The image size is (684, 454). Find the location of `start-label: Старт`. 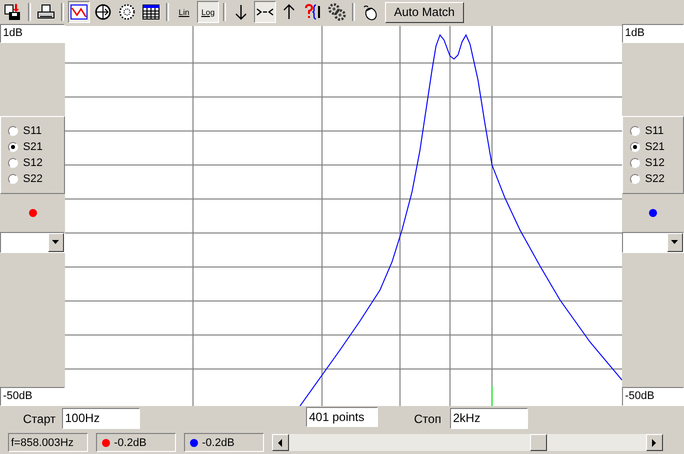

start-label: Старт is located at coordinates (40, 419).